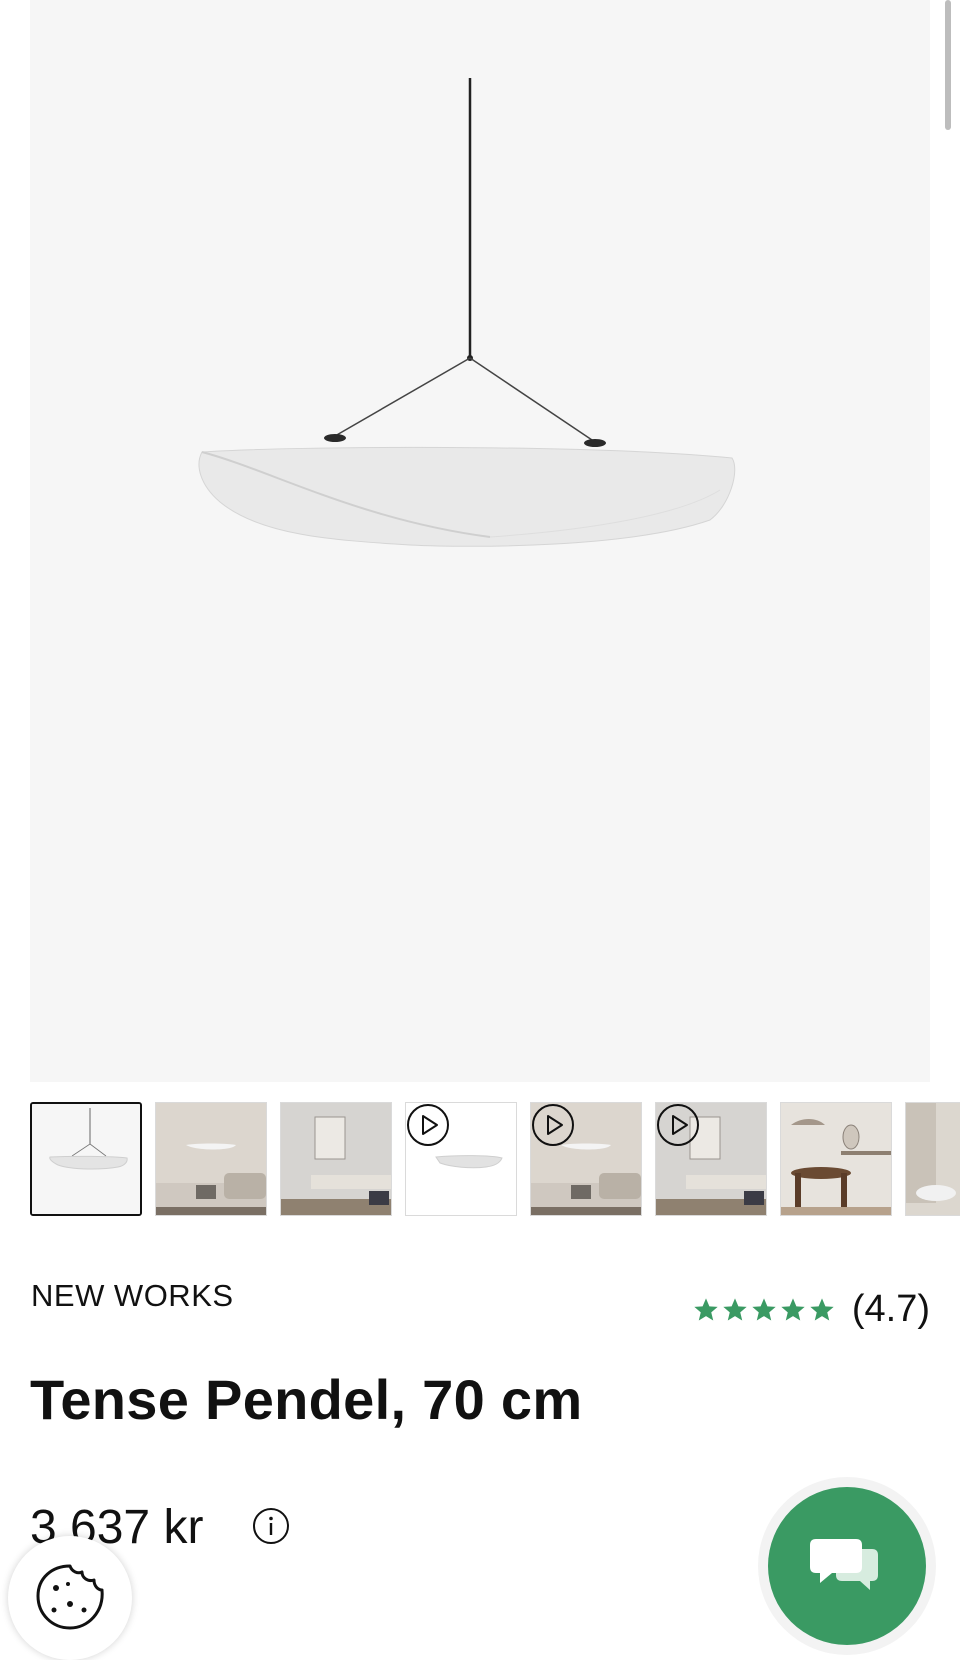  What do you see at coordinates (711, 1159) in the screenshot?
I see `thumbnail-6-video` at bounding box center [711, 1159].